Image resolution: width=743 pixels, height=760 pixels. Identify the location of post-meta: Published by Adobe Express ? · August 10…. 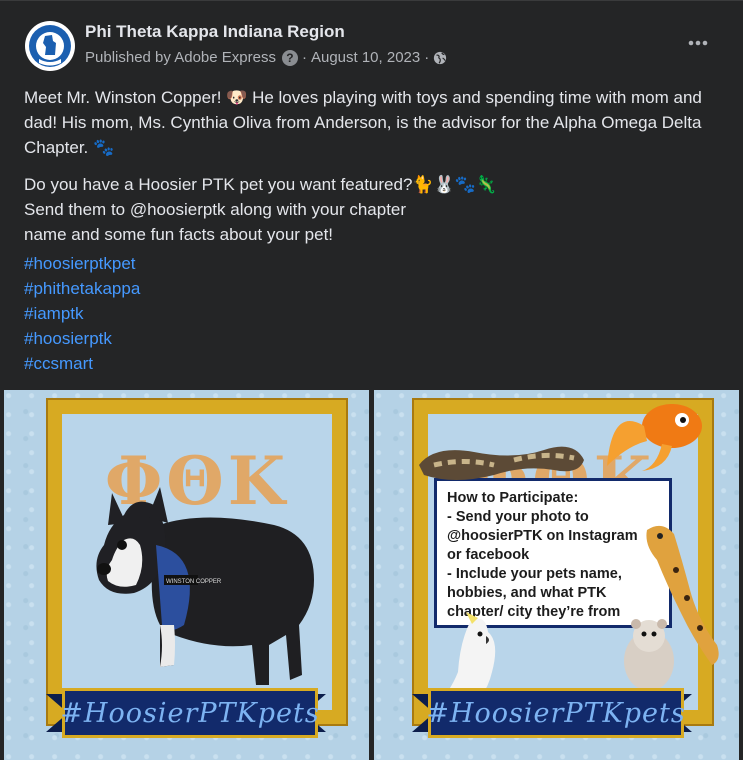
(266, 57).